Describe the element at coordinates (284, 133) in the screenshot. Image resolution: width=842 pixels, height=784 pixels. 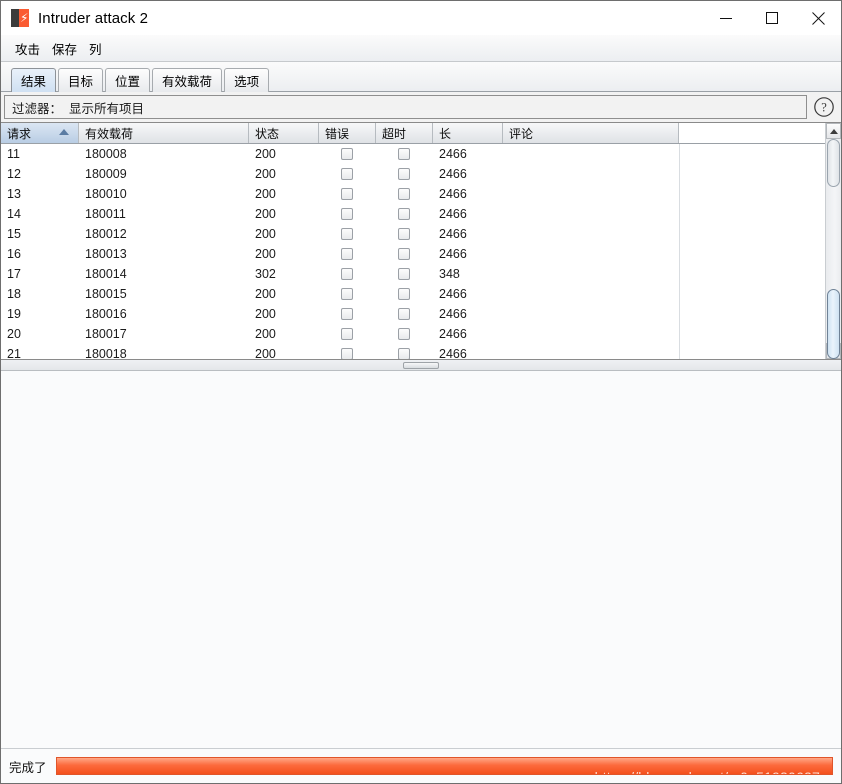
I see `column-header-status: 状态` at that location.